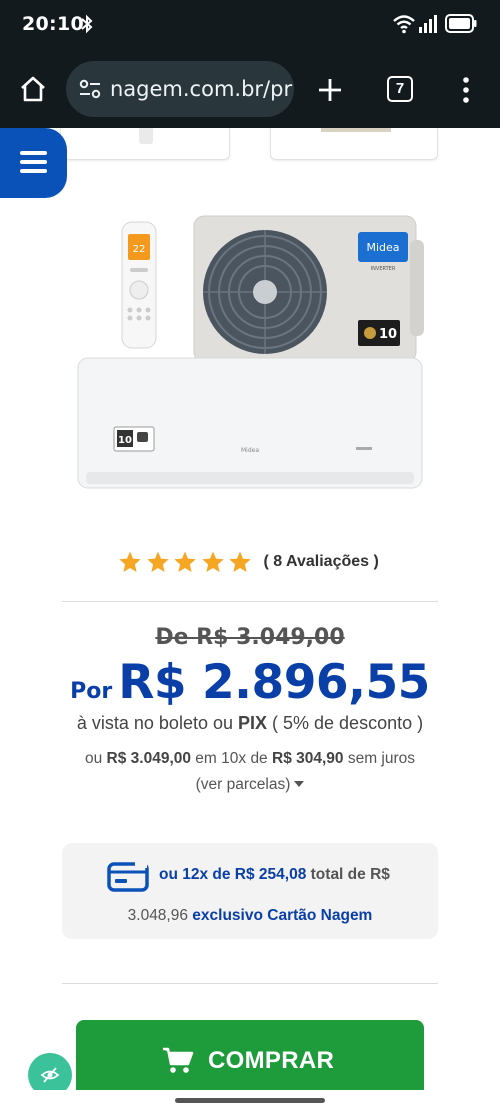  What do you see at coordinates (428, 24) in the screenshot?
I see `signal-icon` at bounding box center [428, 24].